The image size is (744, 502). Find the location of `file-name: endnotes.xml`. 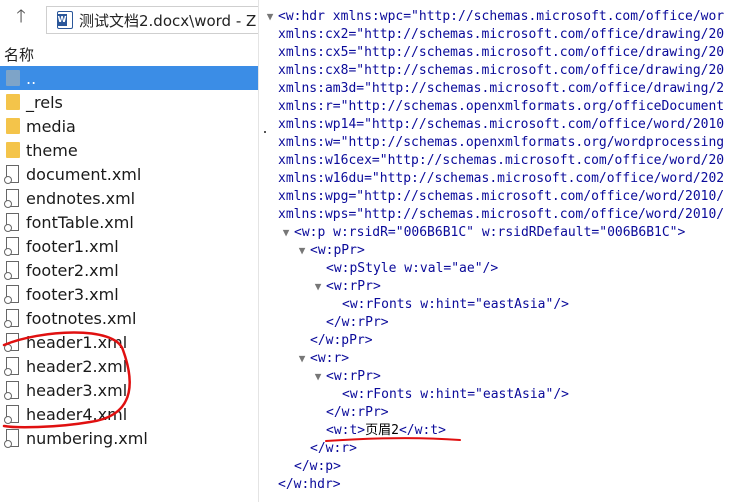

file-name: endnotes.xml is located at coordinates (81, 198).